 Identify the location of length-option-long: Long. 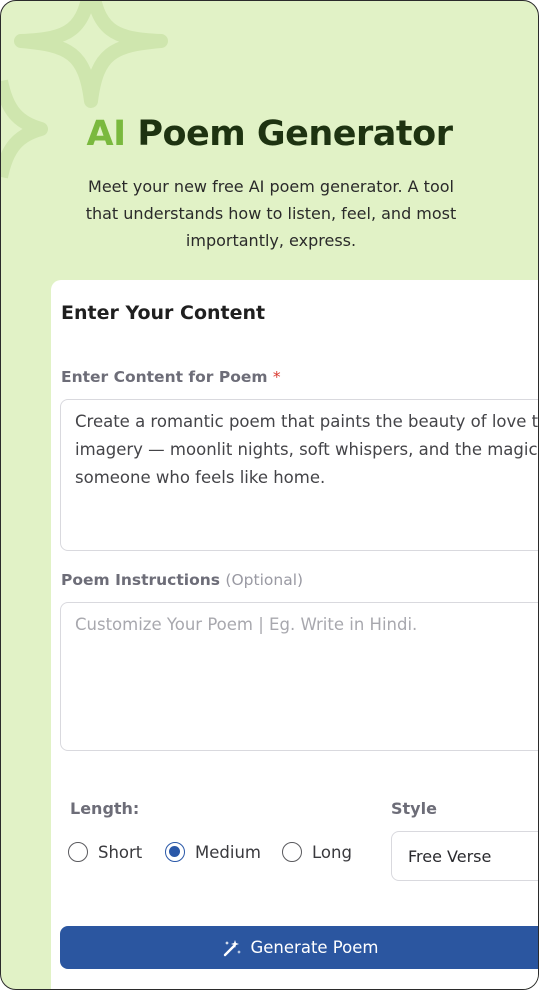
(317, 852).